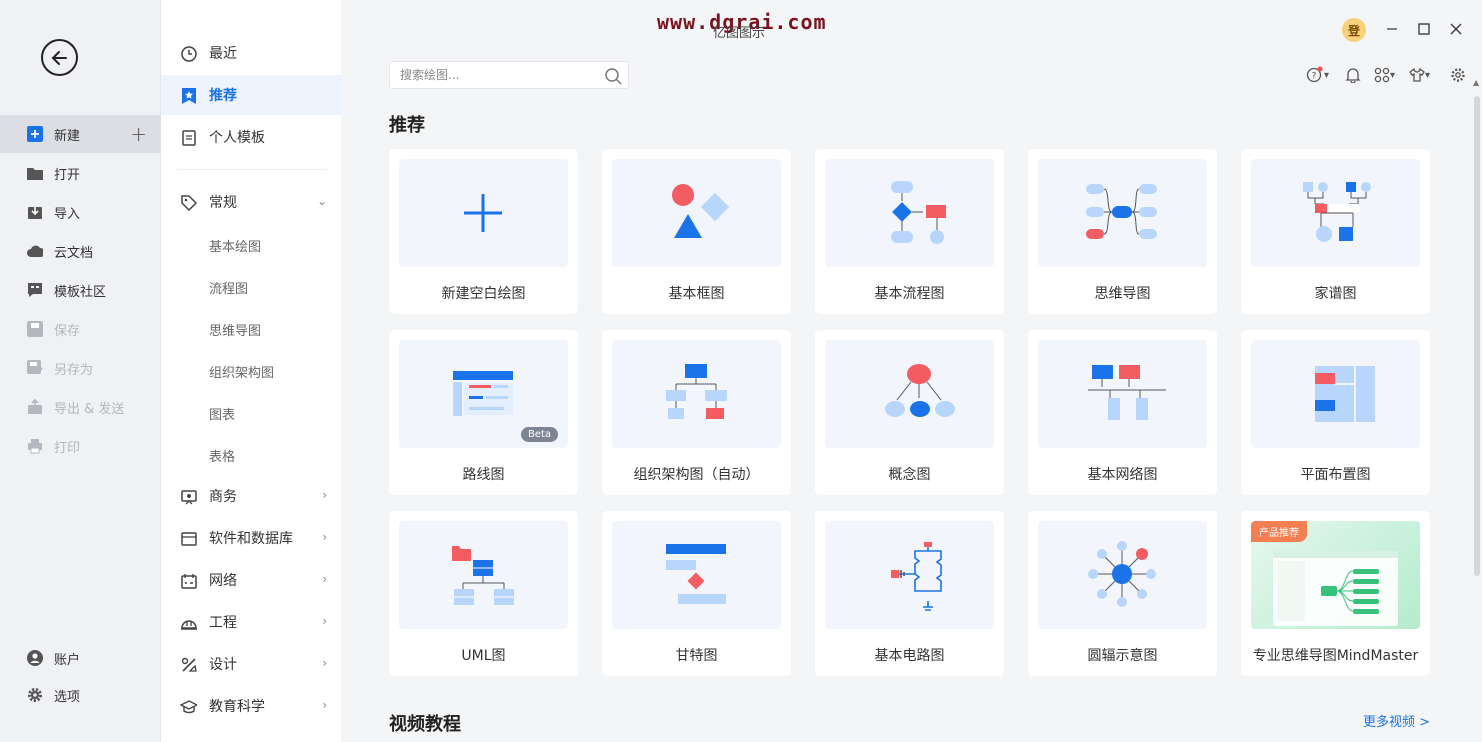  I want to click on more-videos-link: 更多视频 >, so click(1396, 720).